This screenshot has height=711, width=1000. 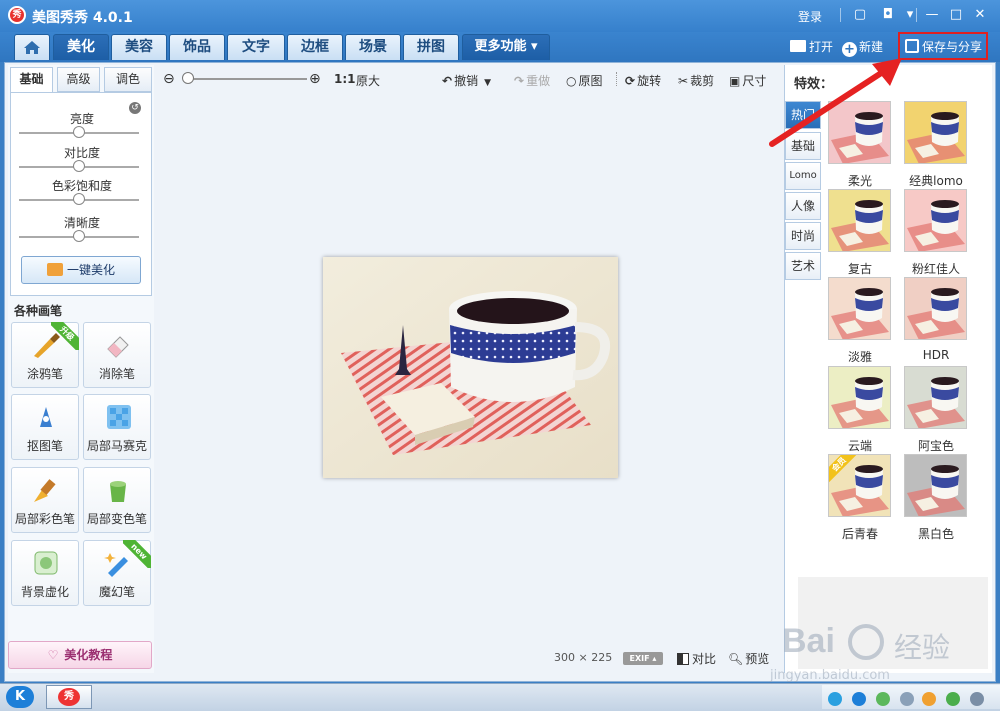 I want to click on color-brush-tile: 局部彩色笔, so click(x=45, y=500).